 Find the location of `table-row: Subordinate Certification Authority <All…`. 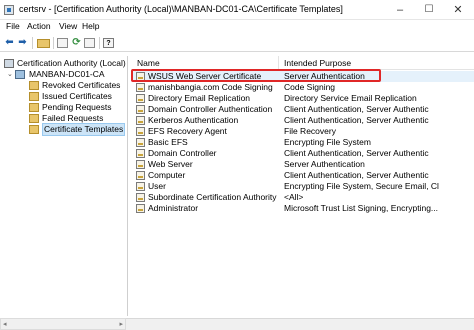

table-row: Subordinate Certification Authority <All… is located at coordinates (303, 197).